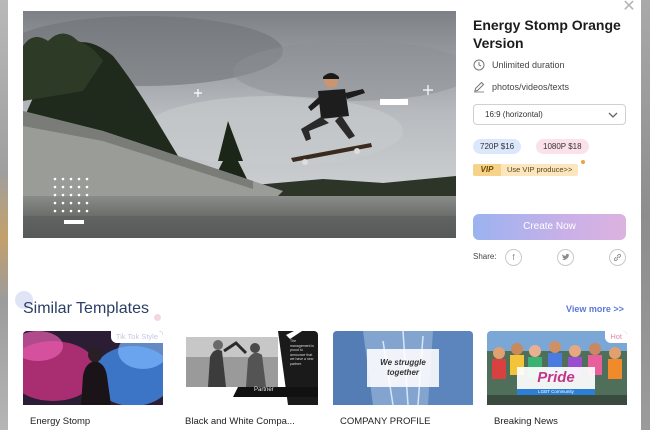 Image resolution: width=650 pixels, height=430 pixels. What do you see at coordinates (385, 421) in the screenshot?
I see `template-card-title: COMPANY PROFILE` at bounding box center [385, 421].